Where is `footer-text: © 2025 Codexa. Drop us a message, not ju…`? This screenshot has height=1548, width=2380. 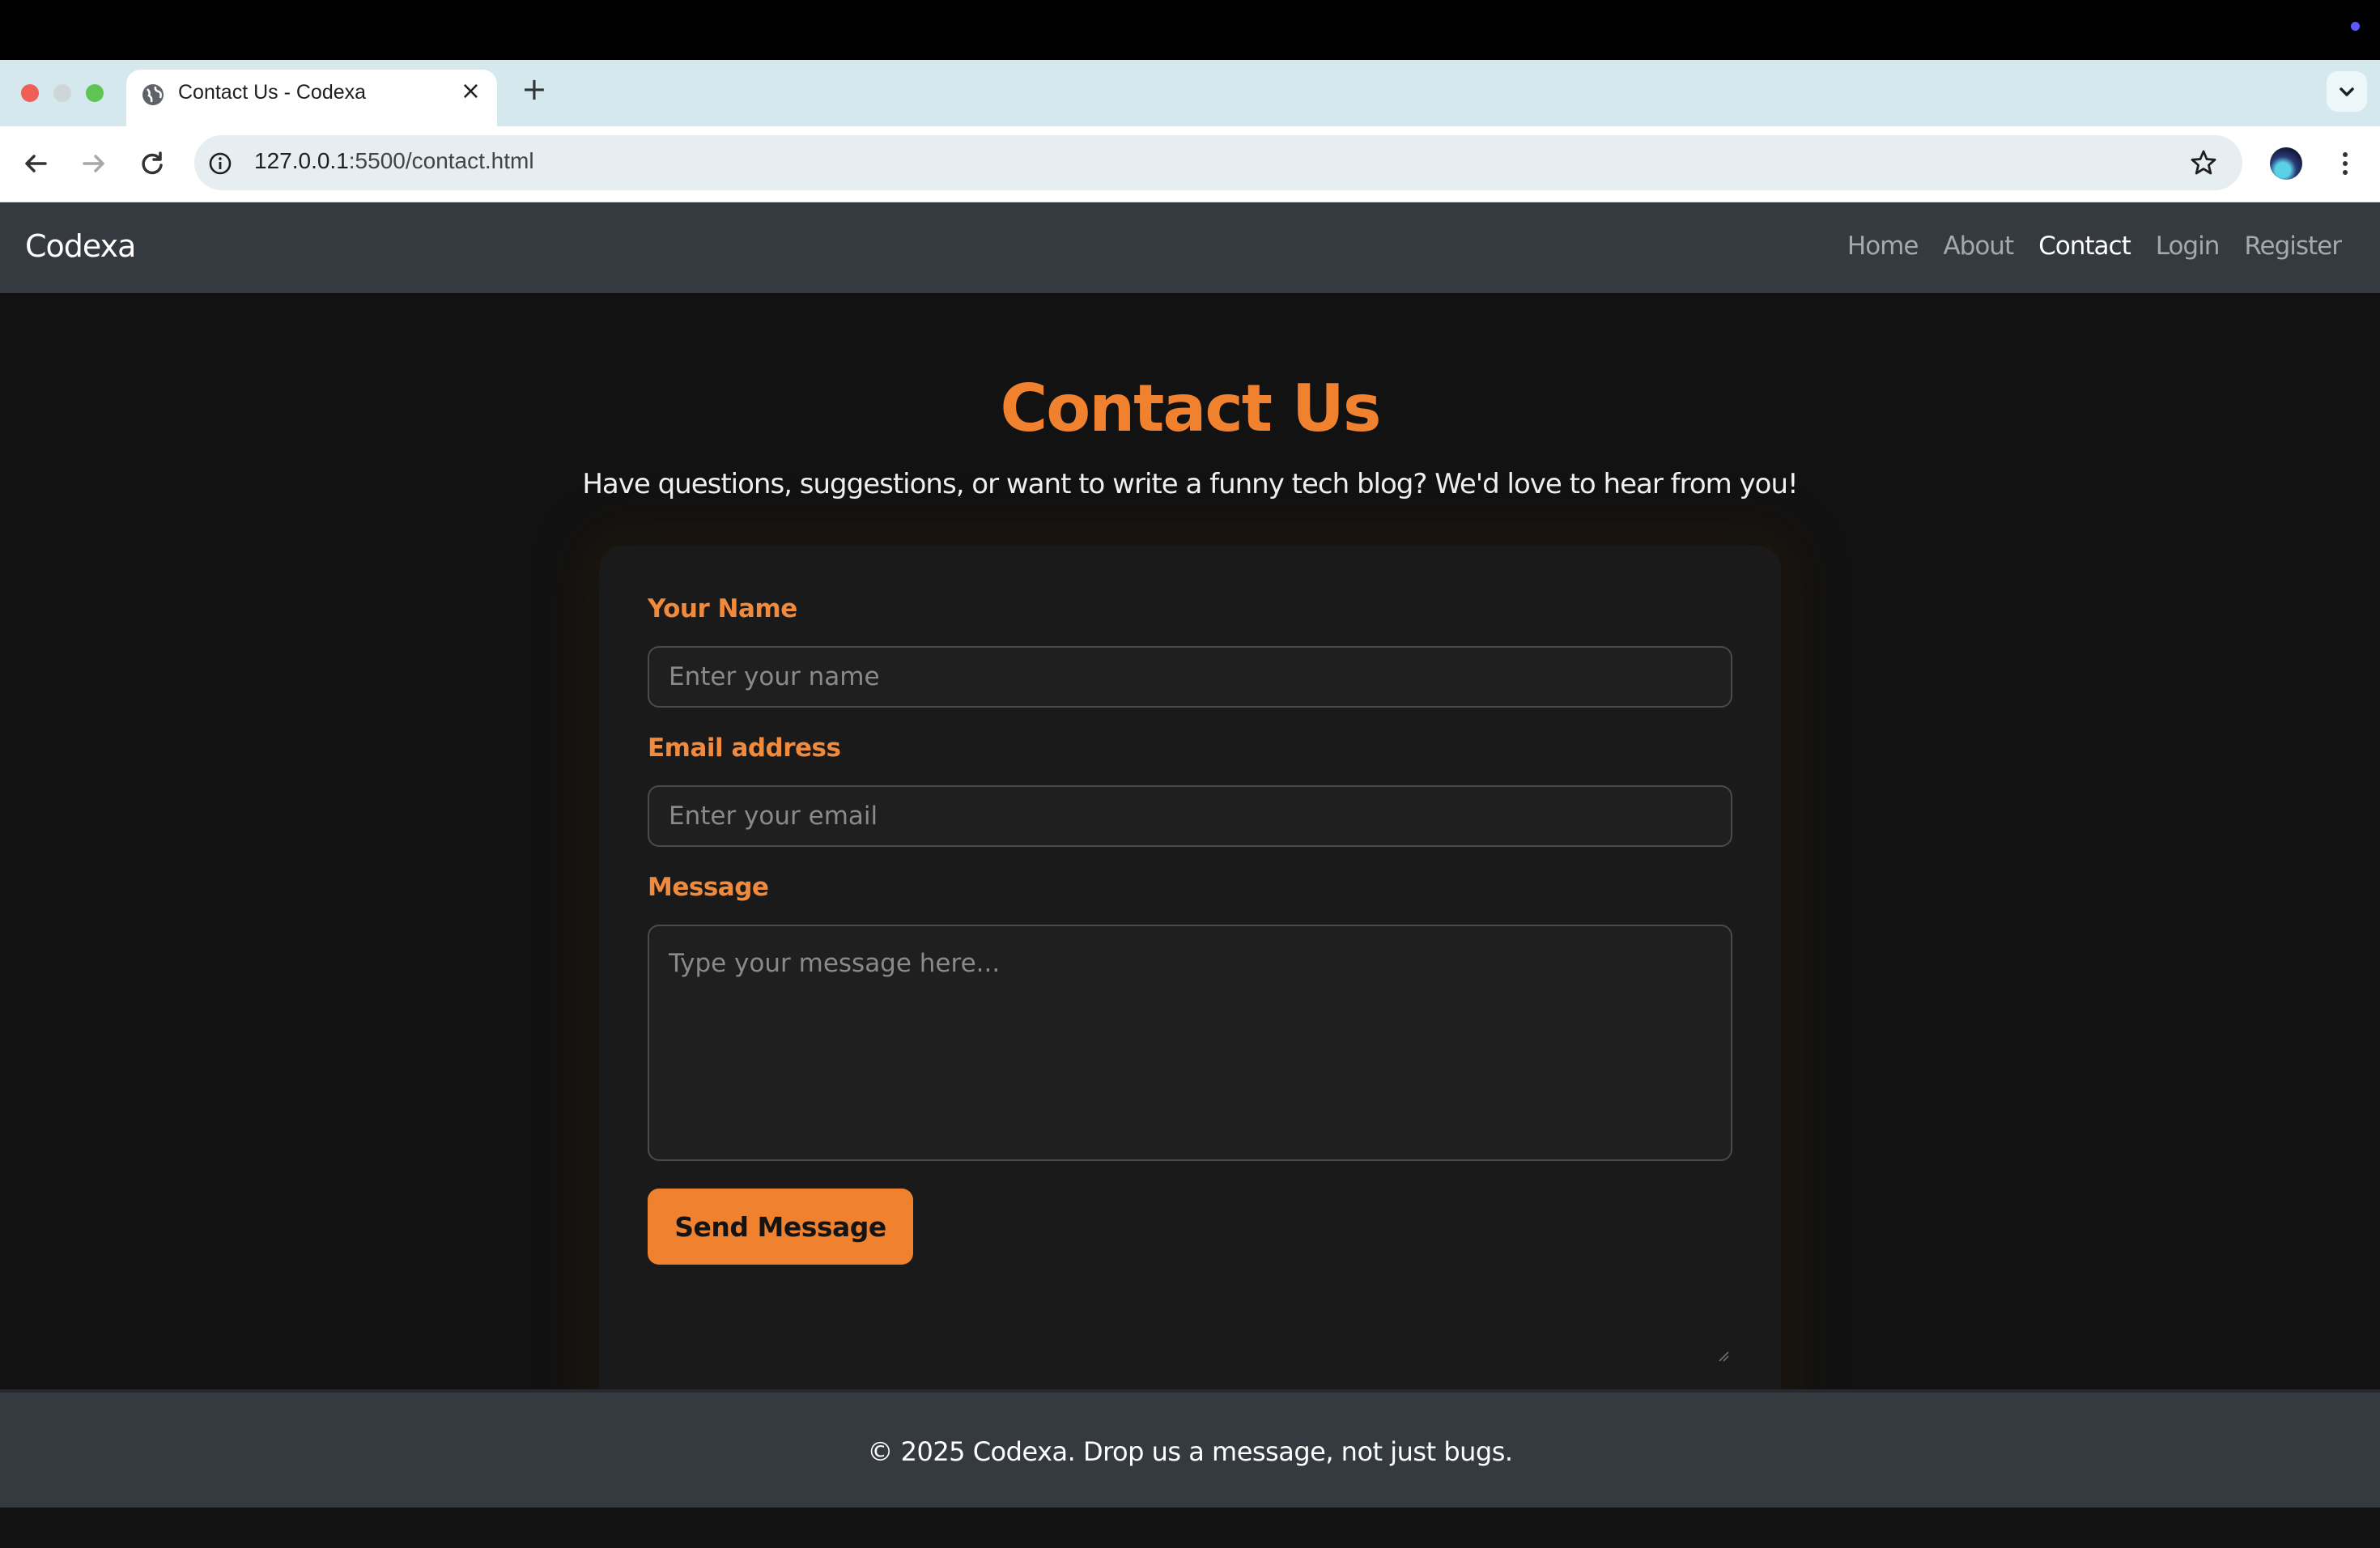
footer-text: © 2025 Codexa. Drop us a message, not ju… is located at coordinates (1190, 1451).